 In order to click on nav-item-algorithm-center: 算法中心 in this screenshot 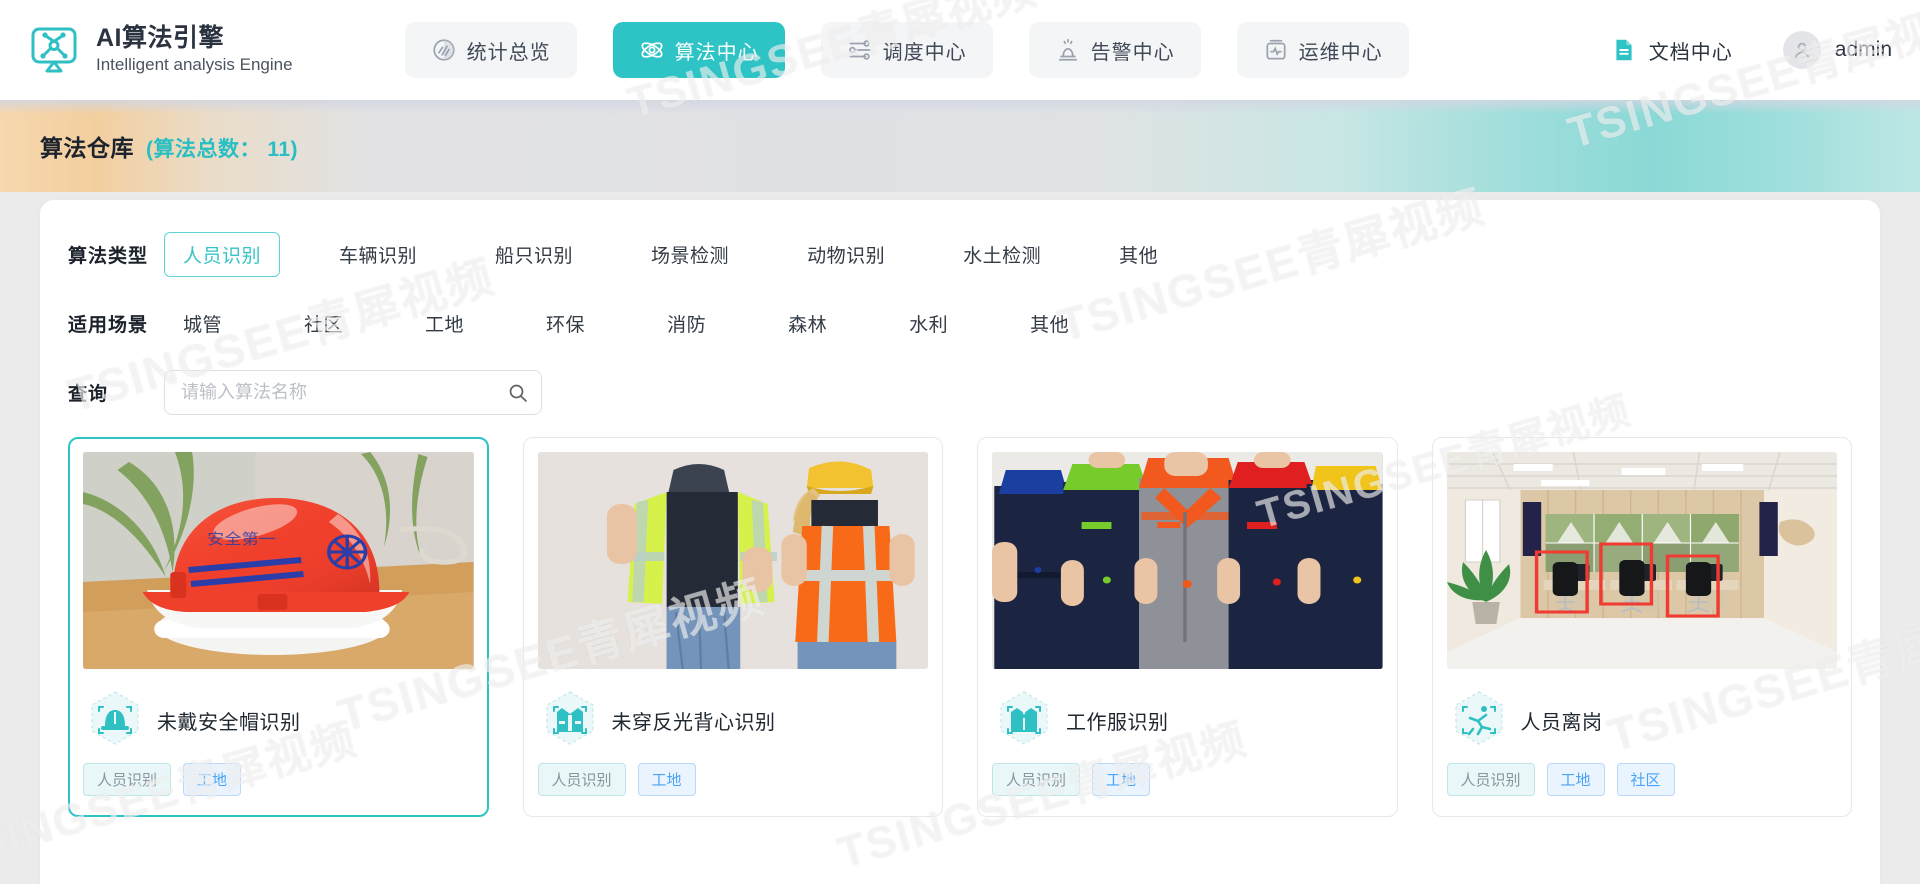, I will do `click(698, 50)`.